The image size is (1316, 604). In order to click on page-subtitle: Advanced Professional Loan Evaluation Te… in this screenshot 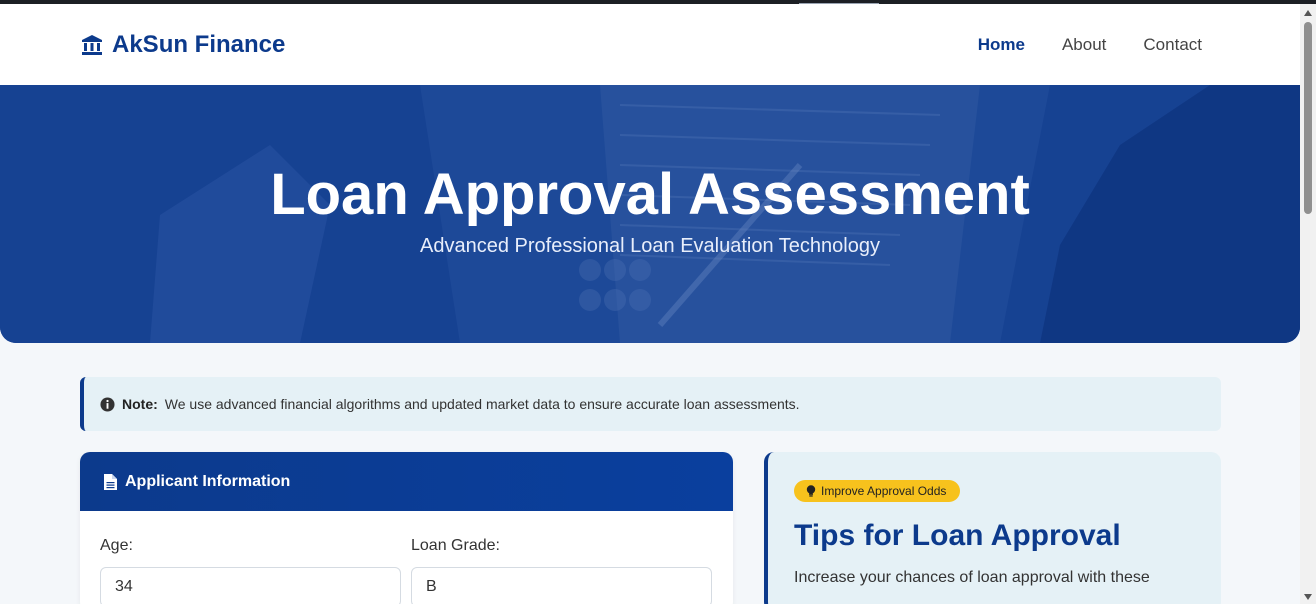, I will do `click(650, 246)`.